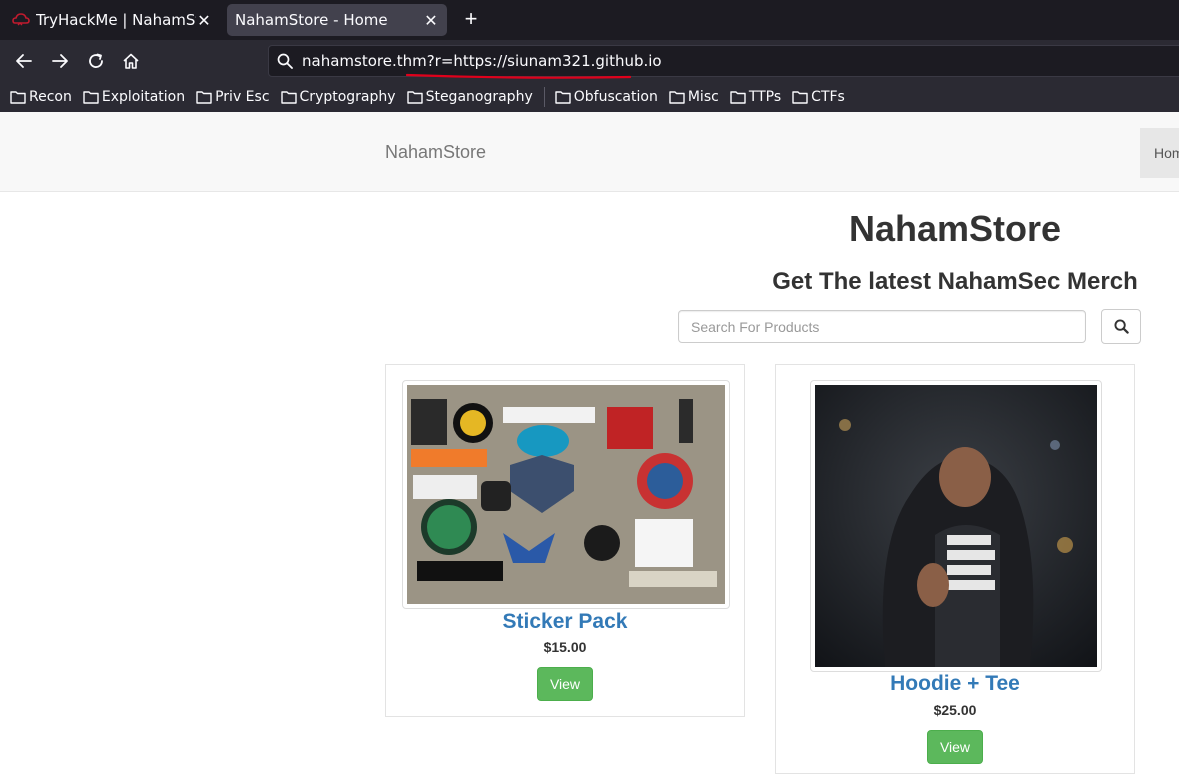  What do you see at coordinates (956, 526) in the screenshot?
I see `product-image-hoodie-tee` at bounding box center [956, 526].